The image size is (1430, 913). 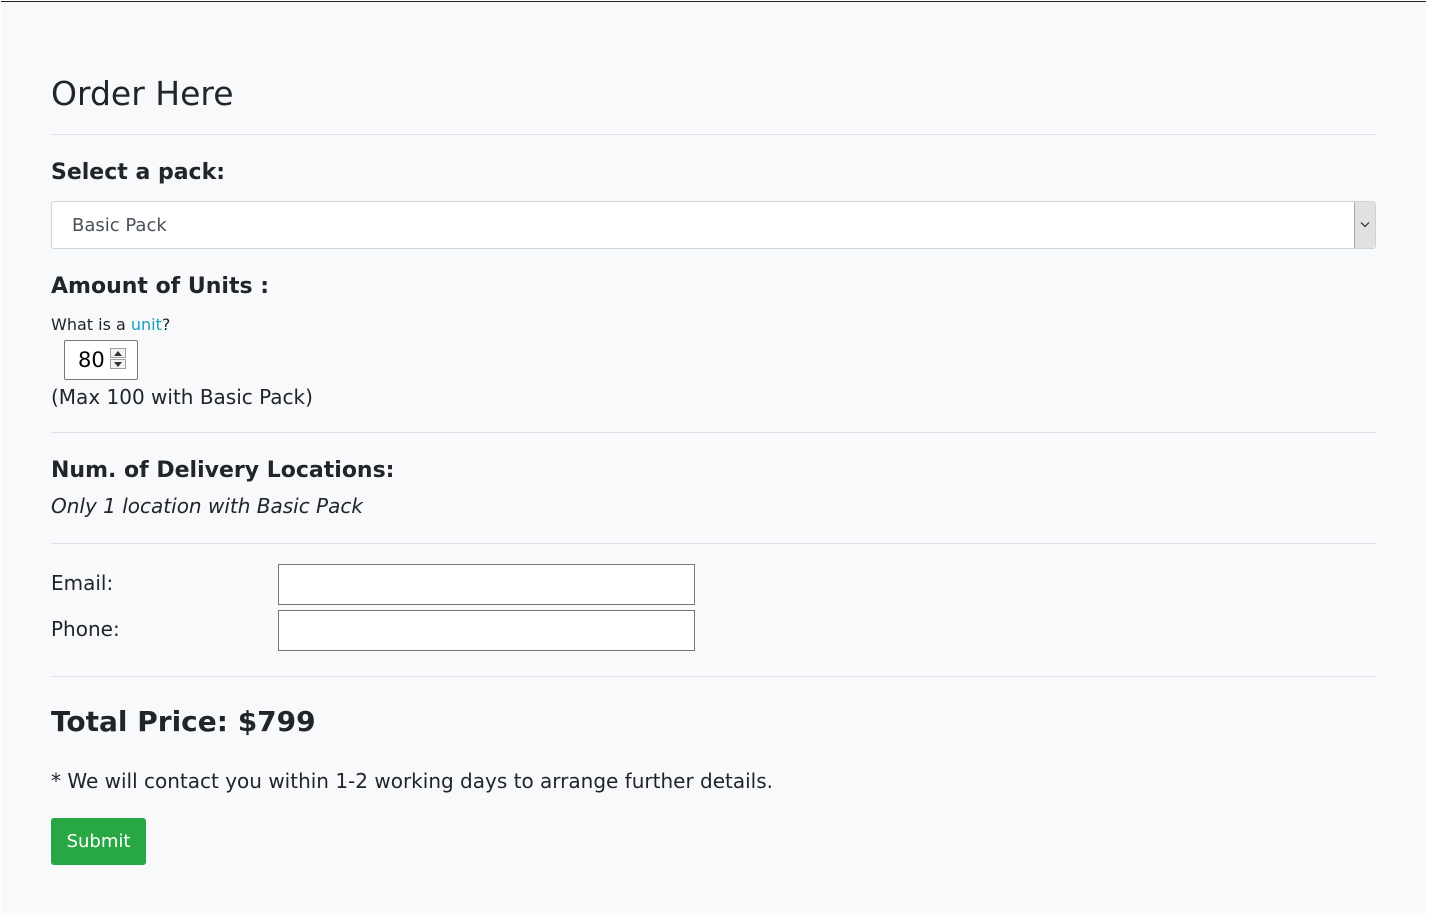 What do you see at coordinates (118, 364) in the screenshot?
I see `caret-down-icon` at bounding box center [118, 364].